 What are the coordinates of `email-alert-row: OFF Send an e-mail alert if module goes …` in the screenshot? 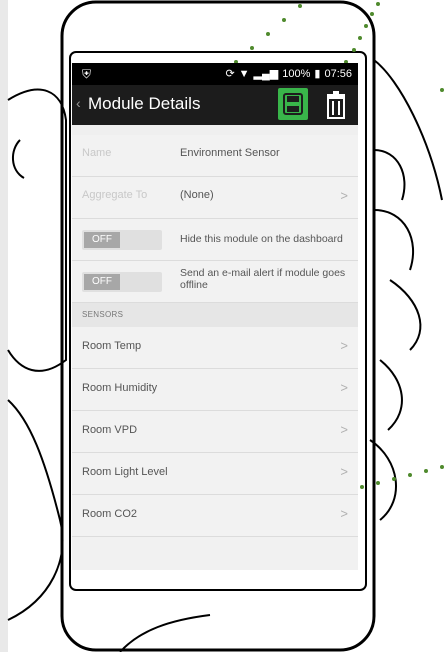 It's located at (215, 282).